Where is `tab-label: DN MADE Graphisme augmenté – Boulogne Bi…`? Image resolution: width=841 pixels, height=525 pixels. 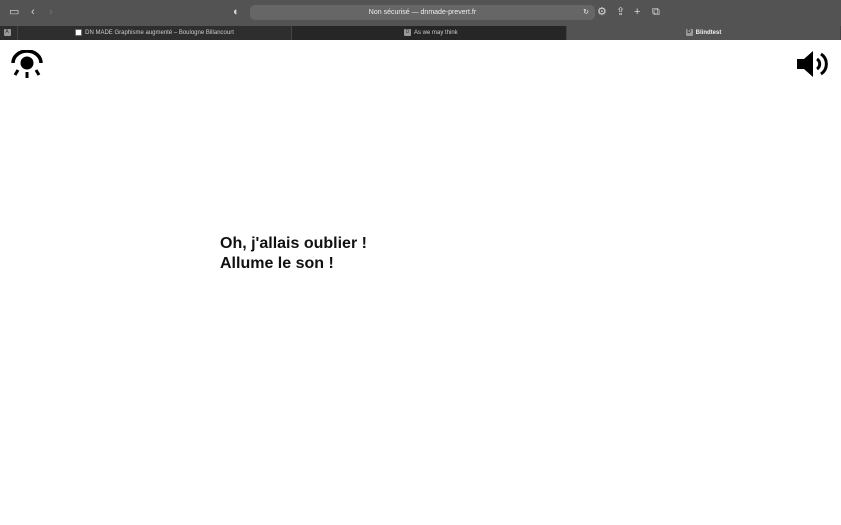
tab-label: DN MADE Graphisme augmenté – Boulogne Bi… is located at coordinates (159, 33).